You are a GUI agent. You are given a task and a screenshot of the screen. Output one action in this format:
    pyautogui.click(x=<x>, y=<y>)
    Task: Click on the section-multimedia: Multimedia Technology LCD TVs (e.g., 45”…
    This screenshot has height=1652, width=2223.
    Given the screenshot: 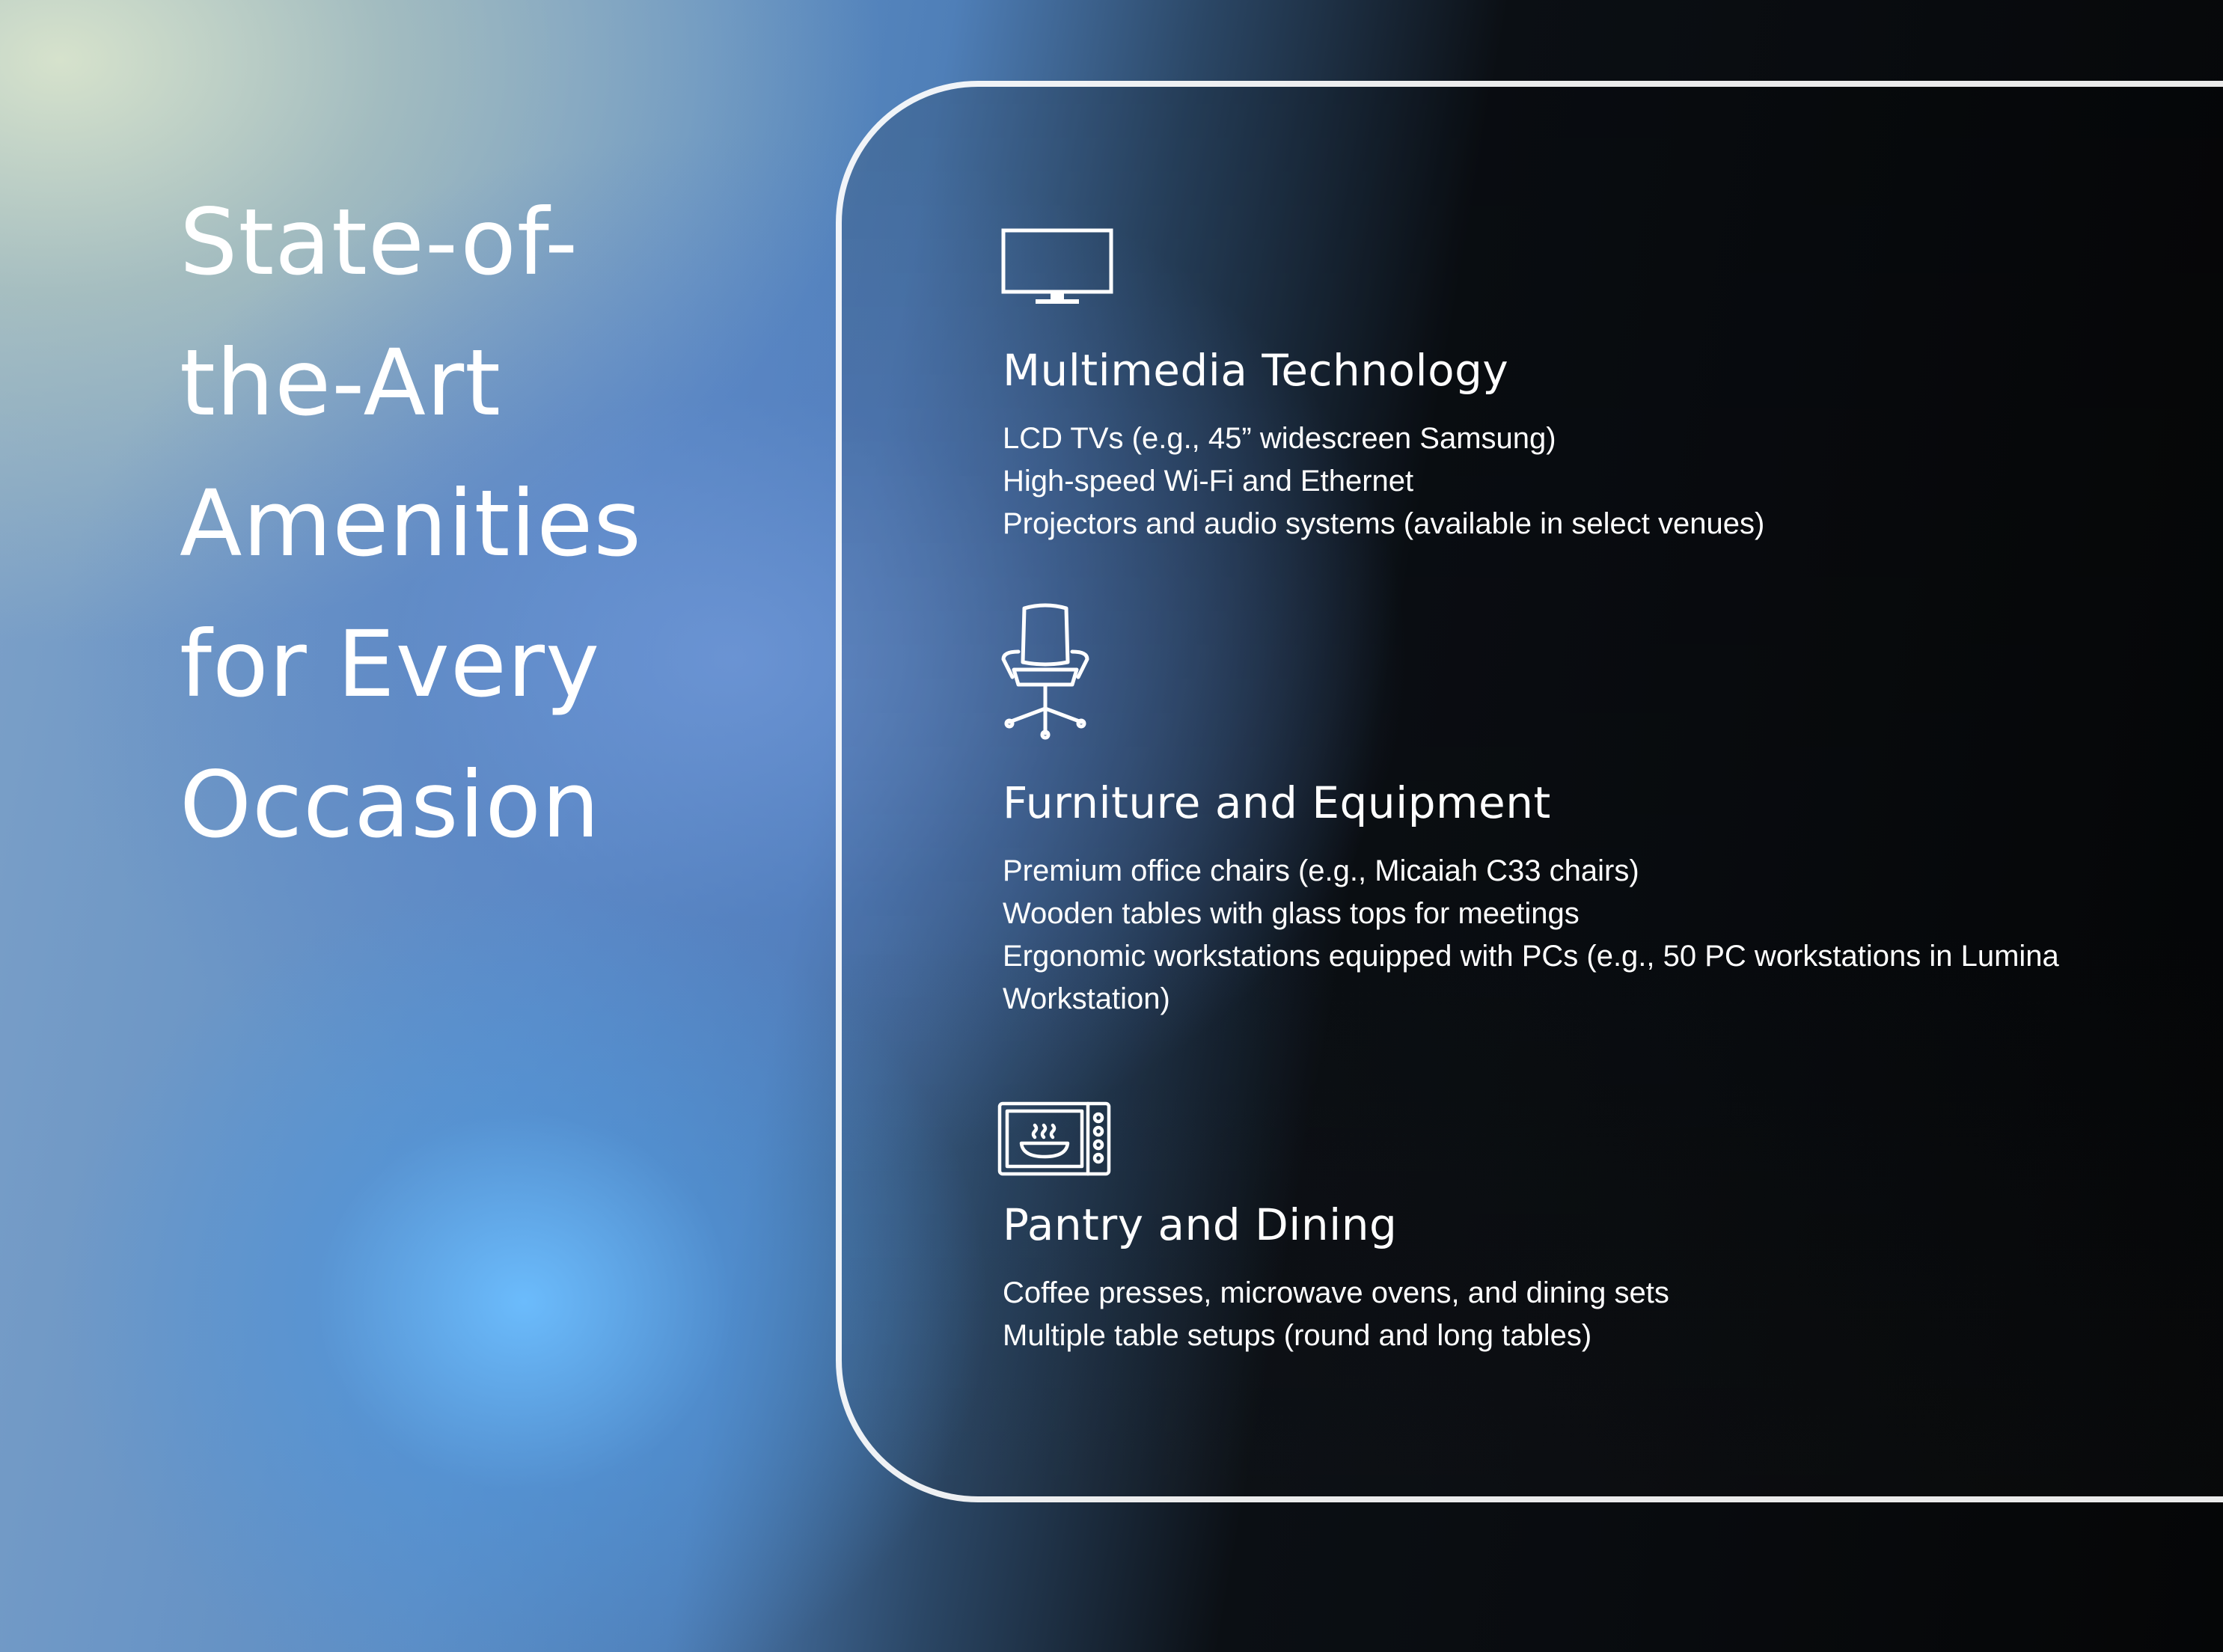 What is the action you would take?
    pyautogui.click(x=1538, y=444)
    